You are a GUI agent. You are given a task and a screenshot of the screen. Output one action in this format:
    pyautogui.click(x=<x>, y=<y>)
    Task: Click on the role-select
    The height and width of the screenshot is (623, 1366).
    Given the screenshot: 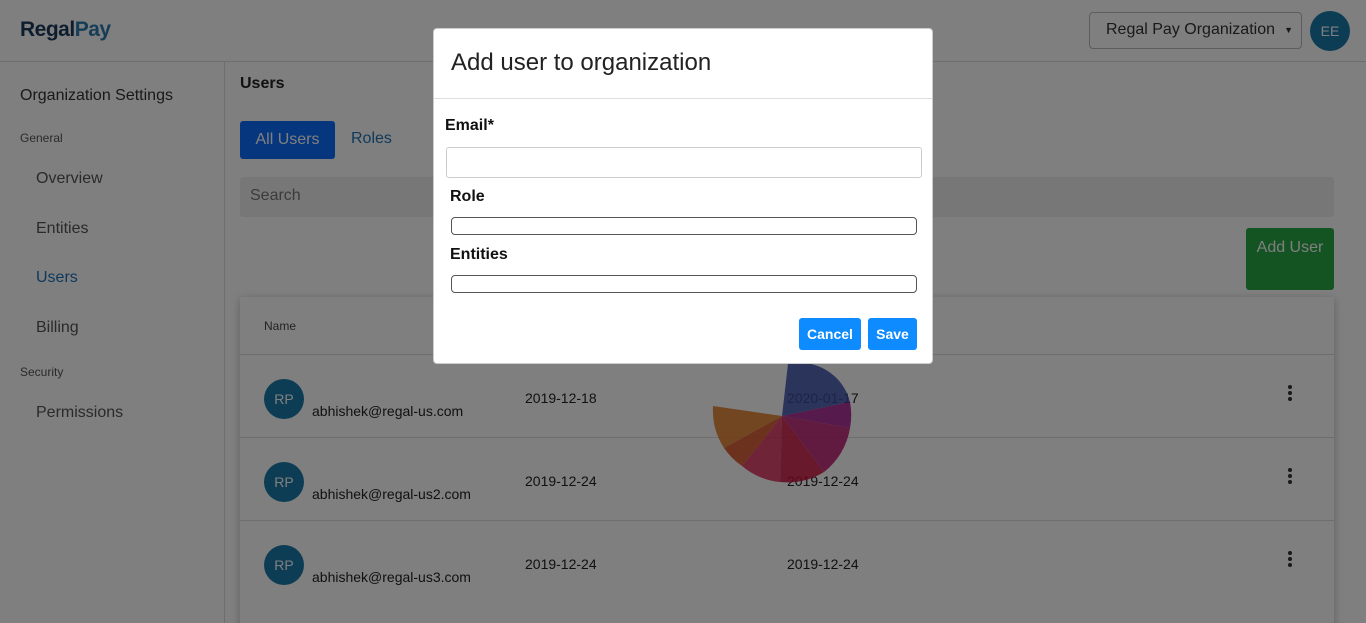 What is the action you would take?
    pyautogui.click(x=684, y=226)
    